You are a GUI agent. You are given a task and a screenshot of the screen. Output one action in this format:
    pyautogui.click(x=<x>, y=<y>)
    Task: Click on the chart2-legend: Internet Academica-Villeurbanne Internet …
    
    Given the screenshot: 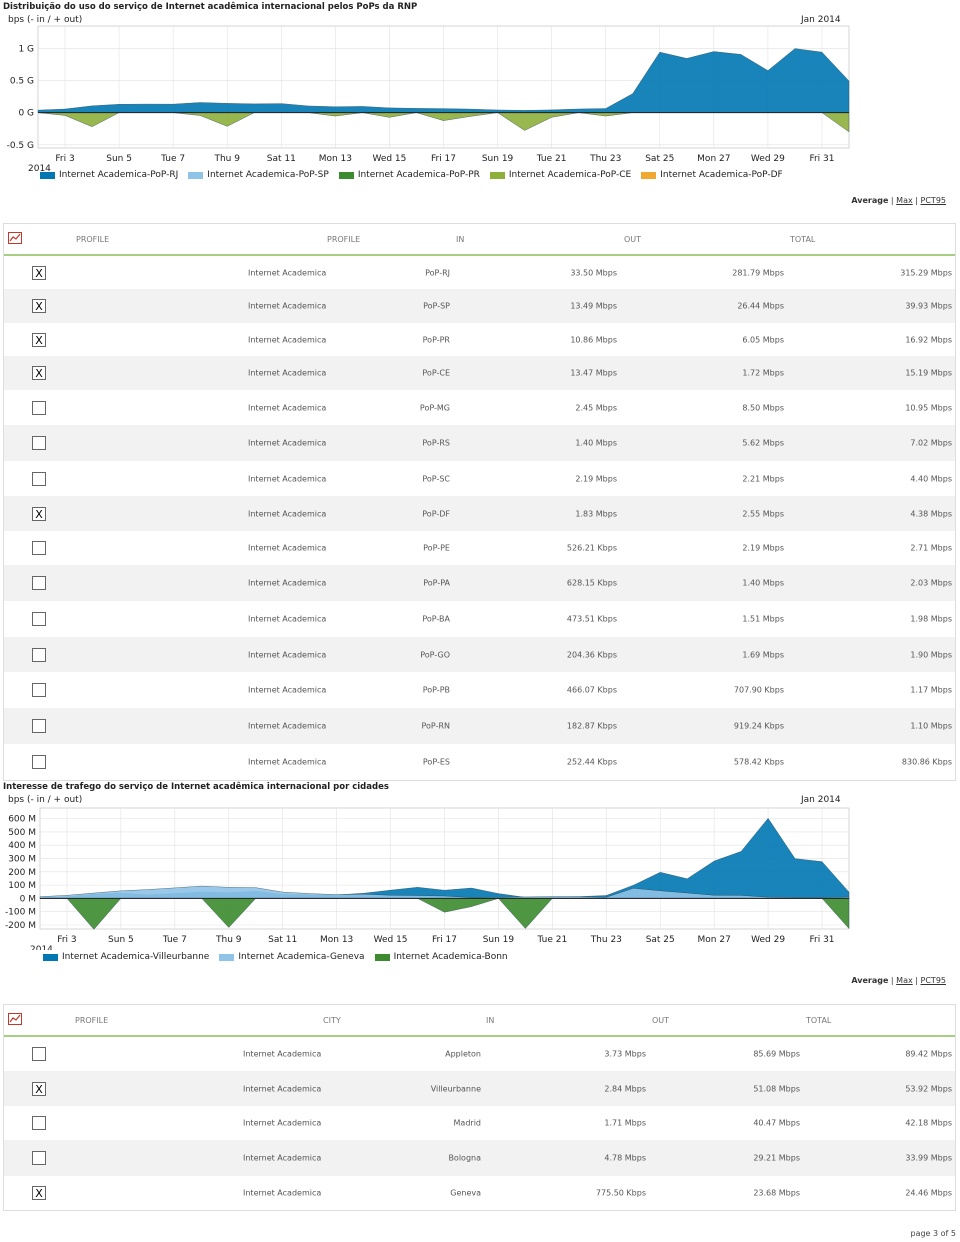 What is the action you would take?
    pyautogui.click(x=275, y=957)
    